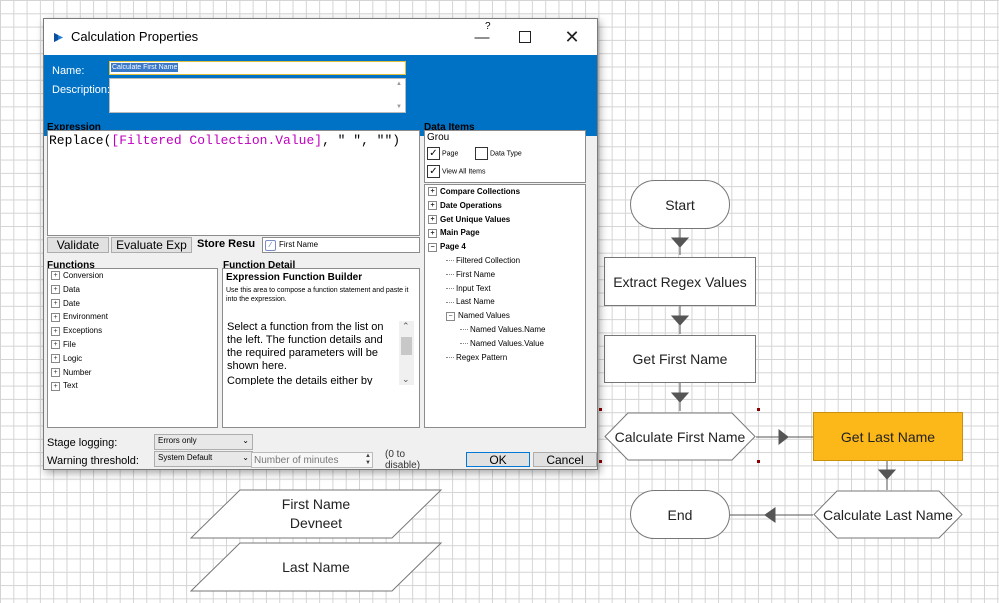  I want to click on evaluate-expression-button: Evaluate Exp, so click(151, 245).